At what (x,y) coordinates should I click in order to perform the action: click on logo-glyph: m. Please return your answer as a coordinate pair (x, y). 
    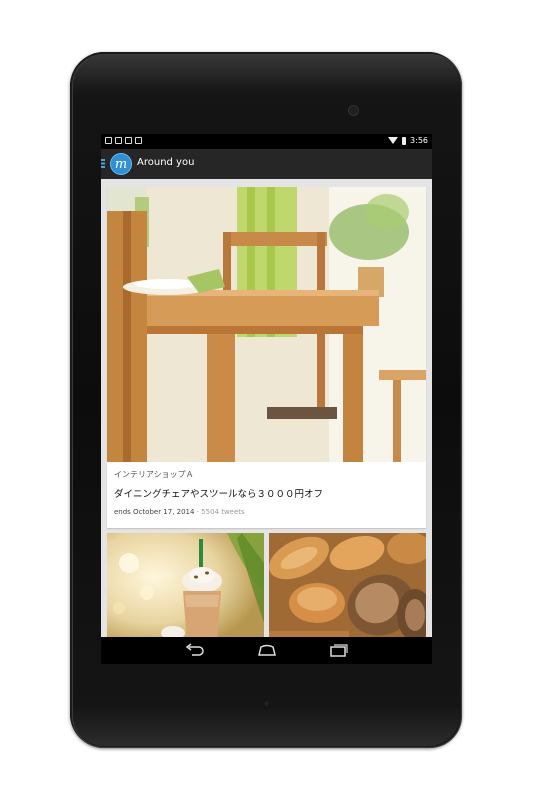
    Looking at the image, I should click on (121, 164).